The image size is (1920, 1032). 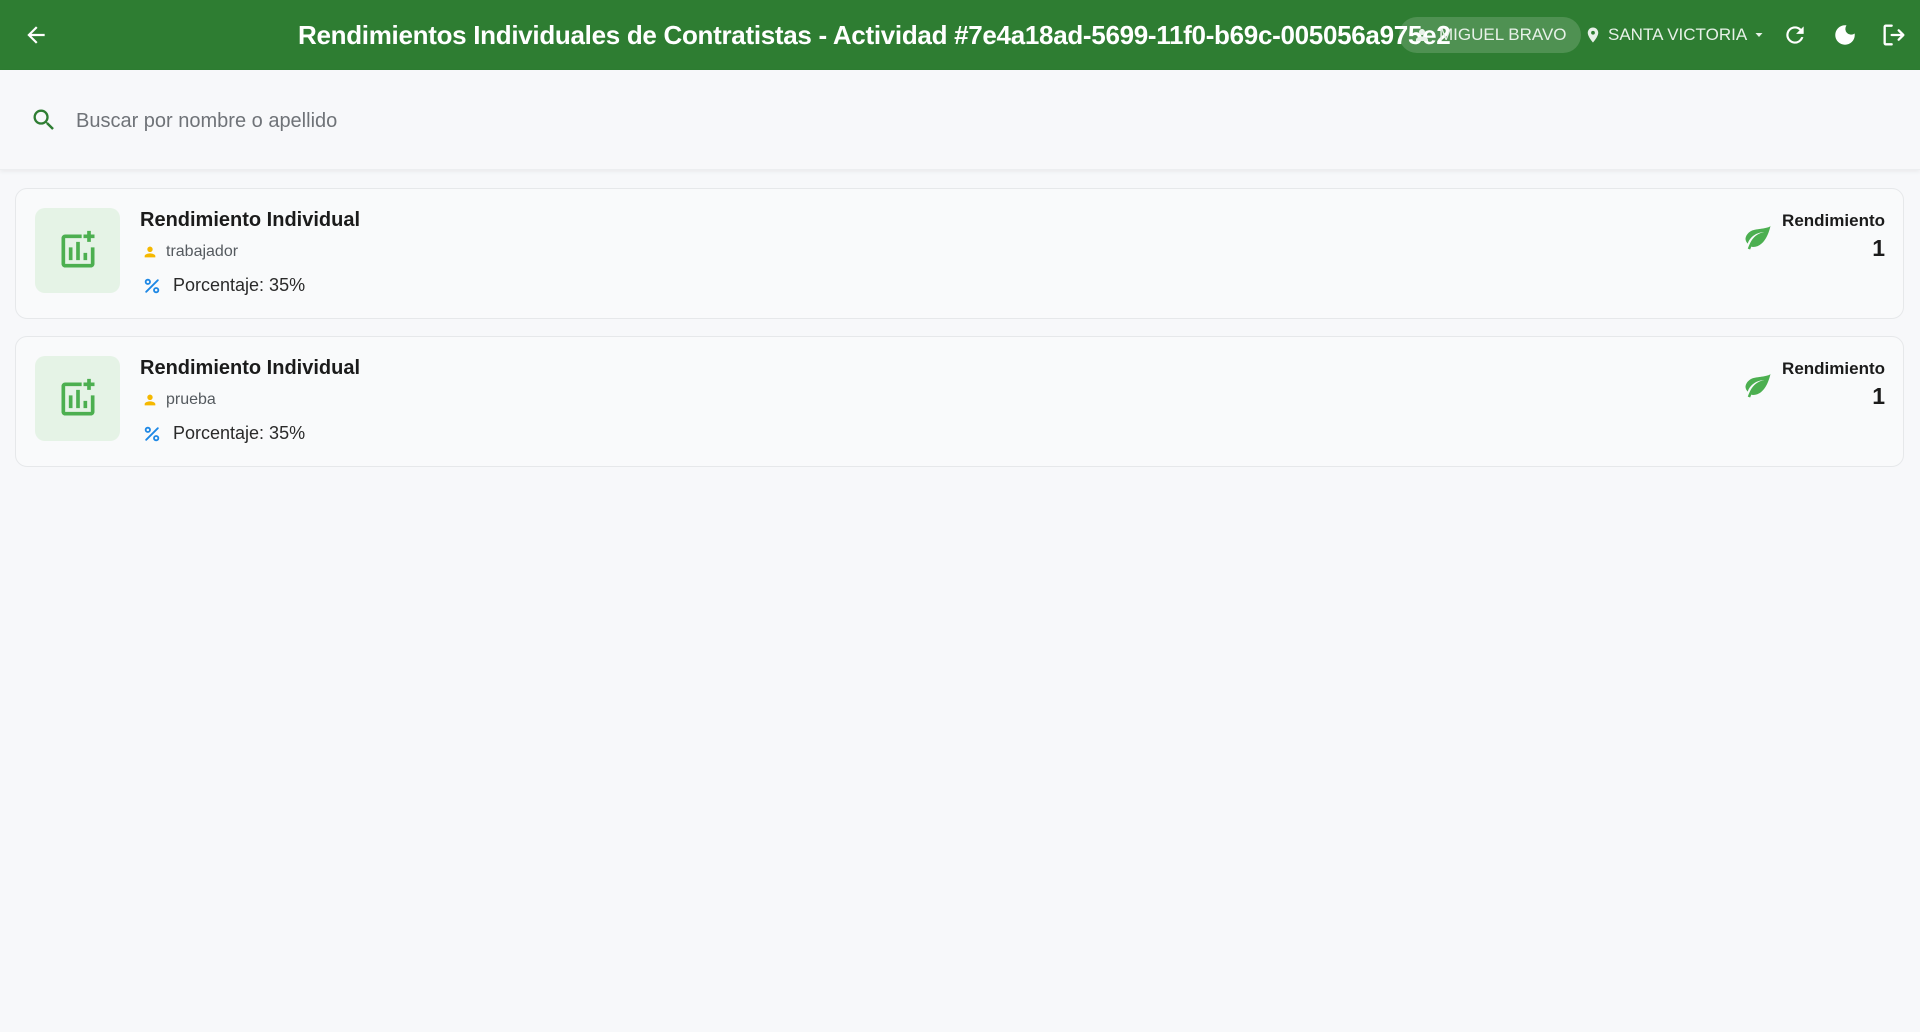 I want to click on user-chip: MIGUEL BRAVO, so click(x=1490, y=35).